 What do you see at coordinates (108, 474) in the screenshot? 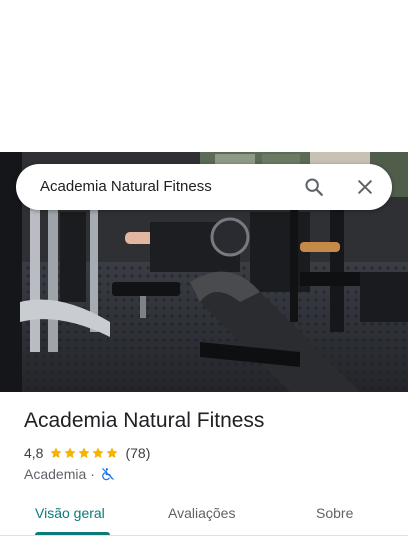
I see `not-wheelchair-accessible-icon` at bounding box center [108, 474].